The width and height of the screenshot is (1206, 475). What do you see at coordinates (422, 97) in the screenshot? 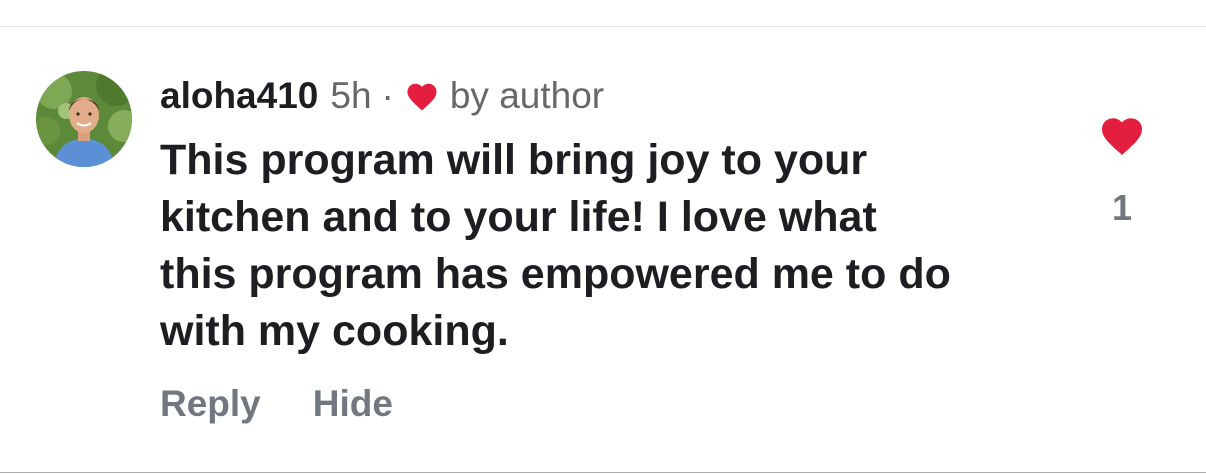
I see `heart-icon` at bounding box center [422, 97].